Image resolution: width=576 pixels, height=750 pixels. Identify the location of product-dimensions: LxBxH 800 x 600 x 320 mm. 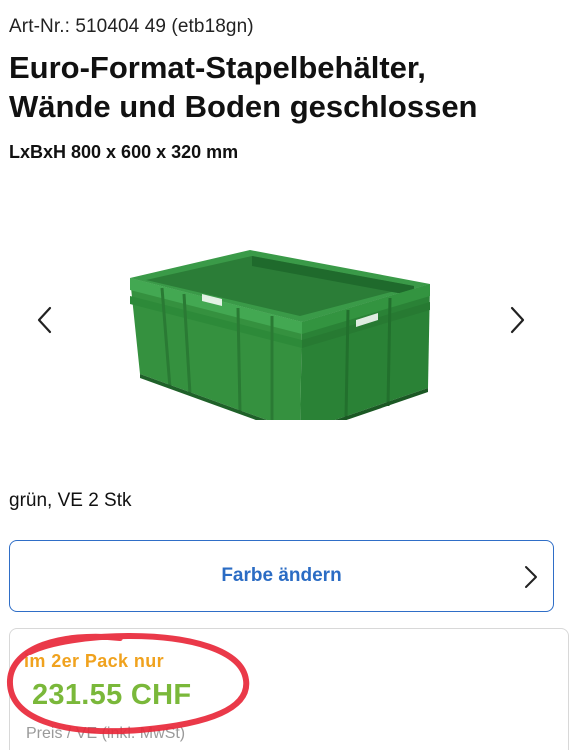
(124, 152).